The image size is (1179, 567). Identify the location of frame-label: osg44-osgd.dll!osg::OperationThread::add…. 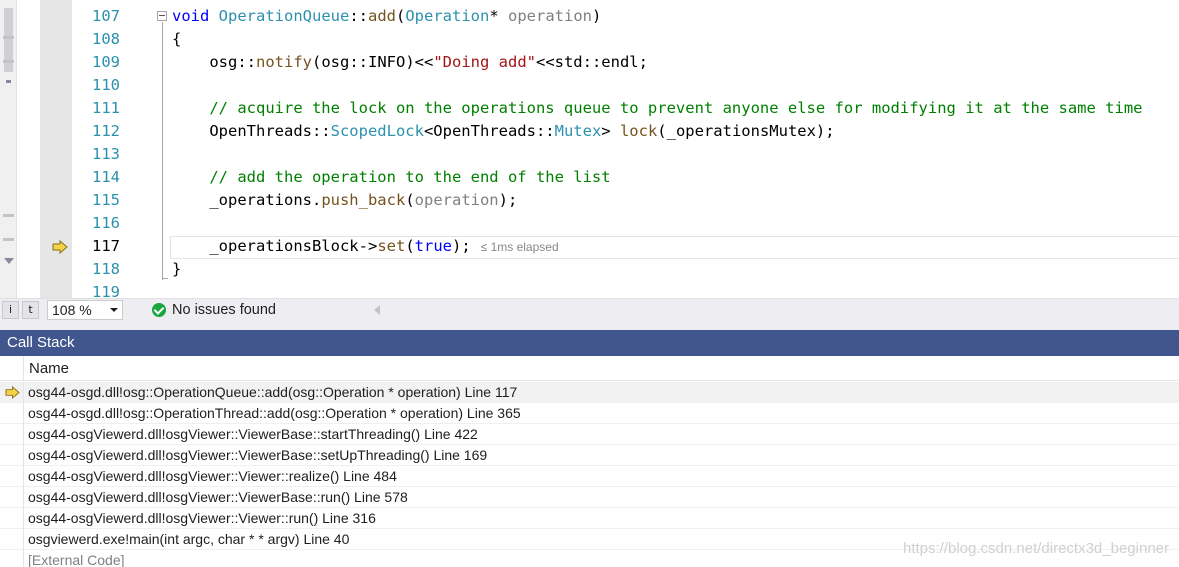
(274, 413).